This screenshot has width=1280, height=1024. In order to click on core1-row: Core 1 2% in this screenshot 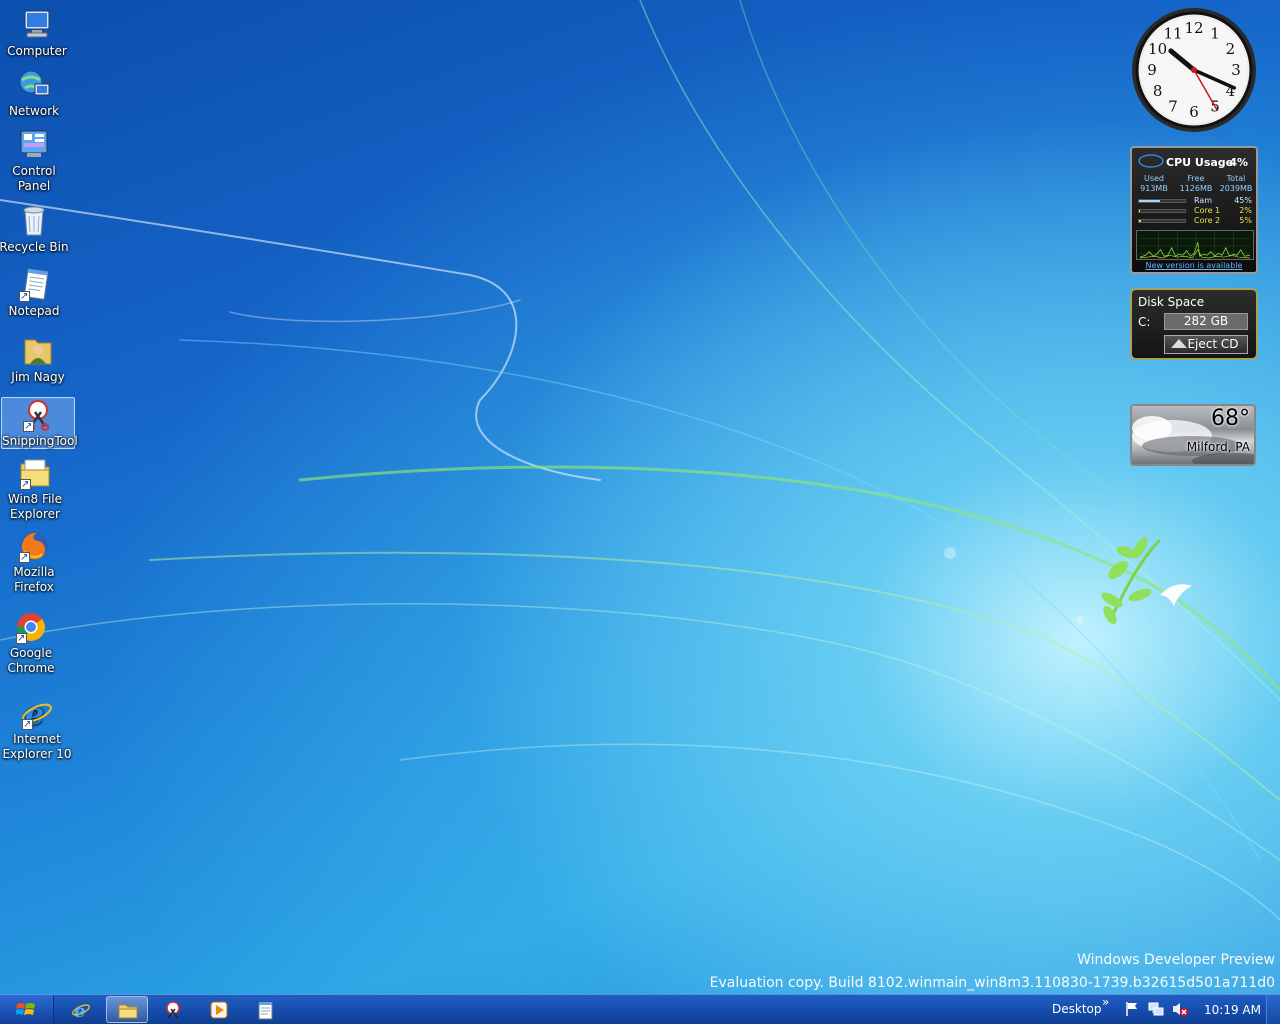, I will do `click(1195, 211)`.